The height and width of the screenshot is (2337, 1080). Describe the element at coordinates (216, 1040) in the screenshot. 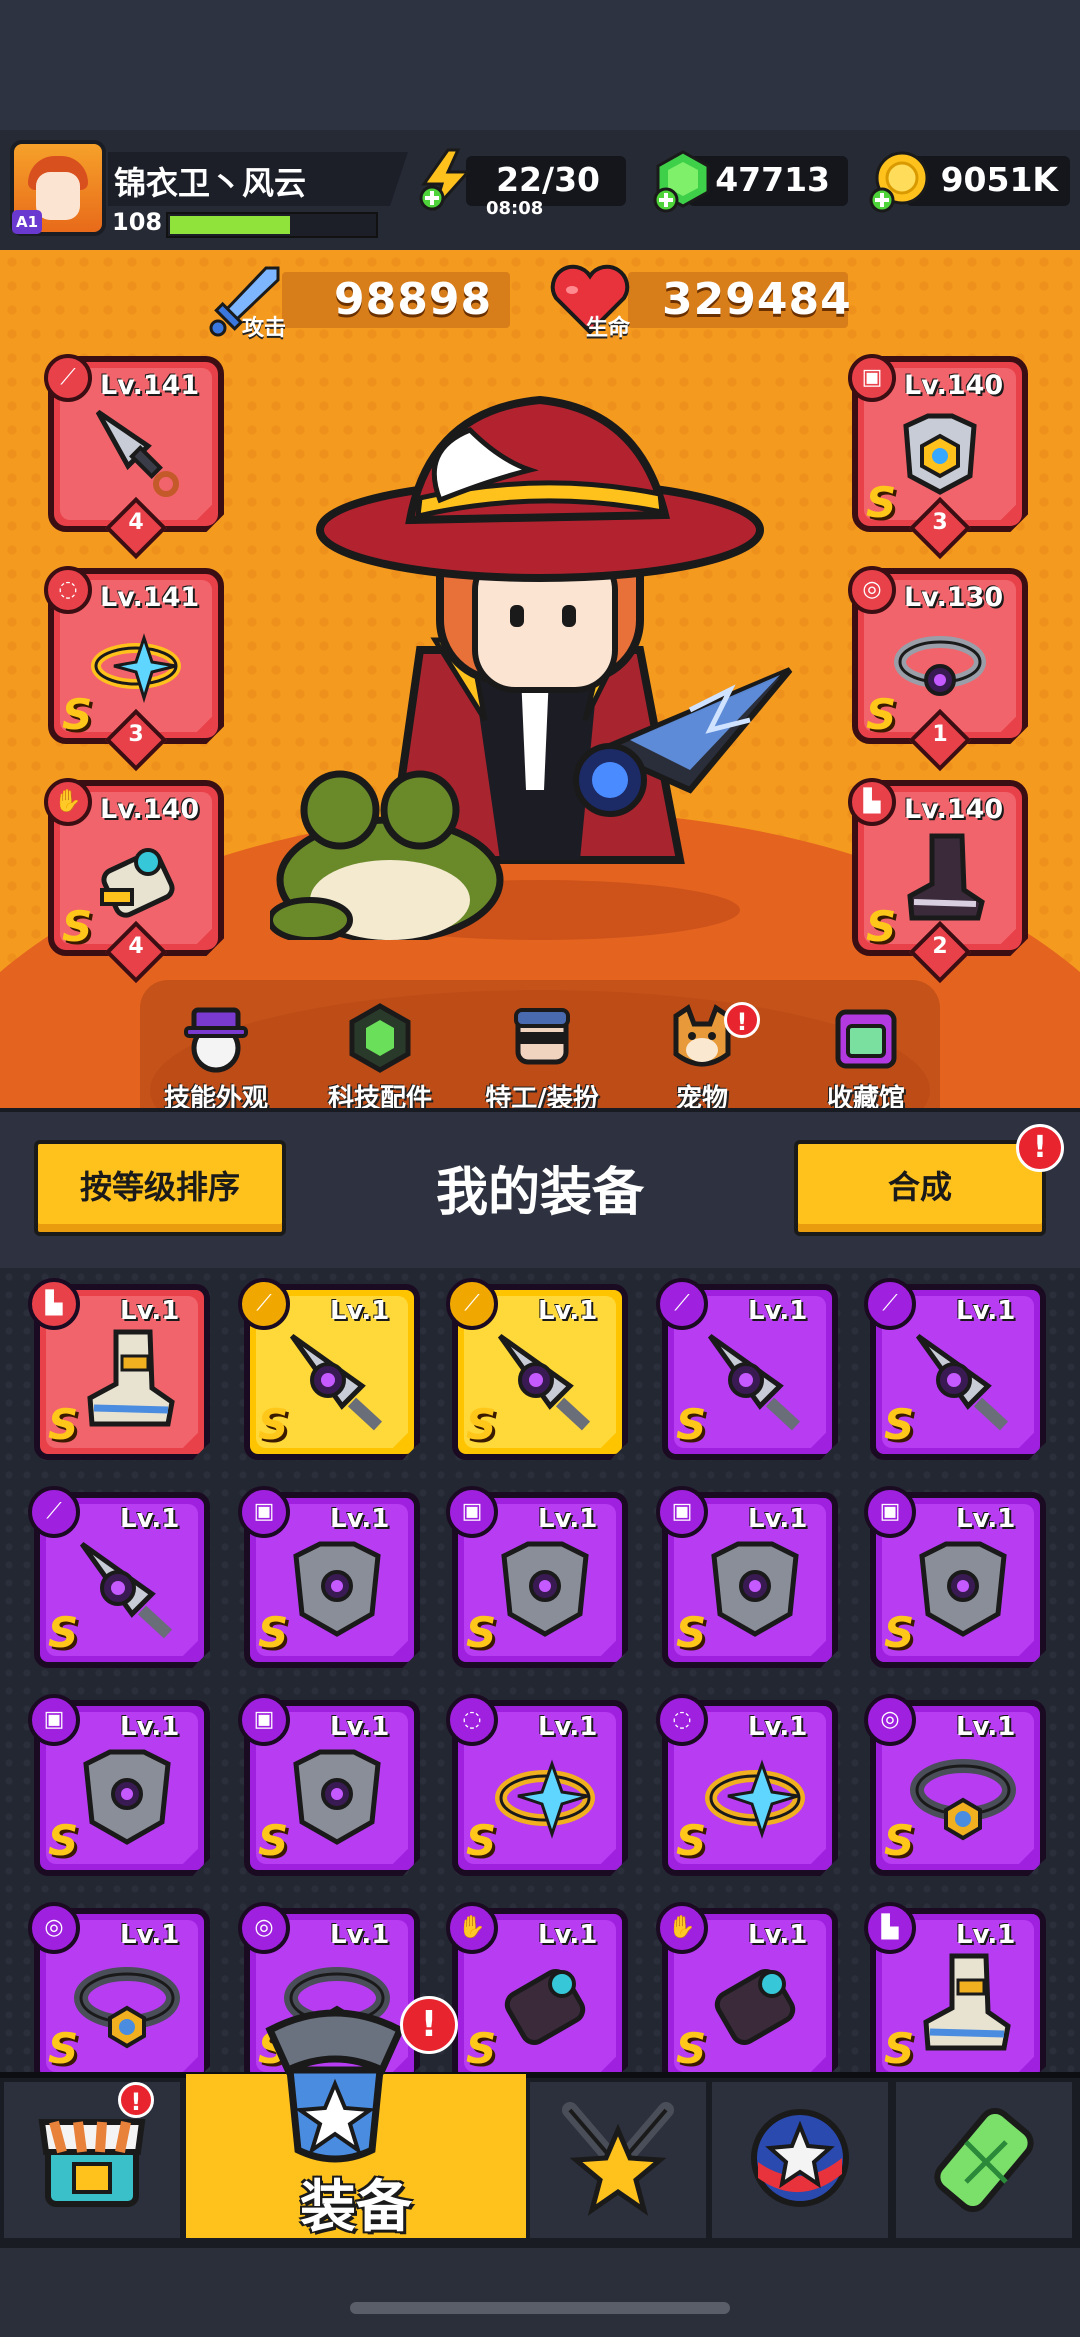

I see `skill-skin-icon` at that location.